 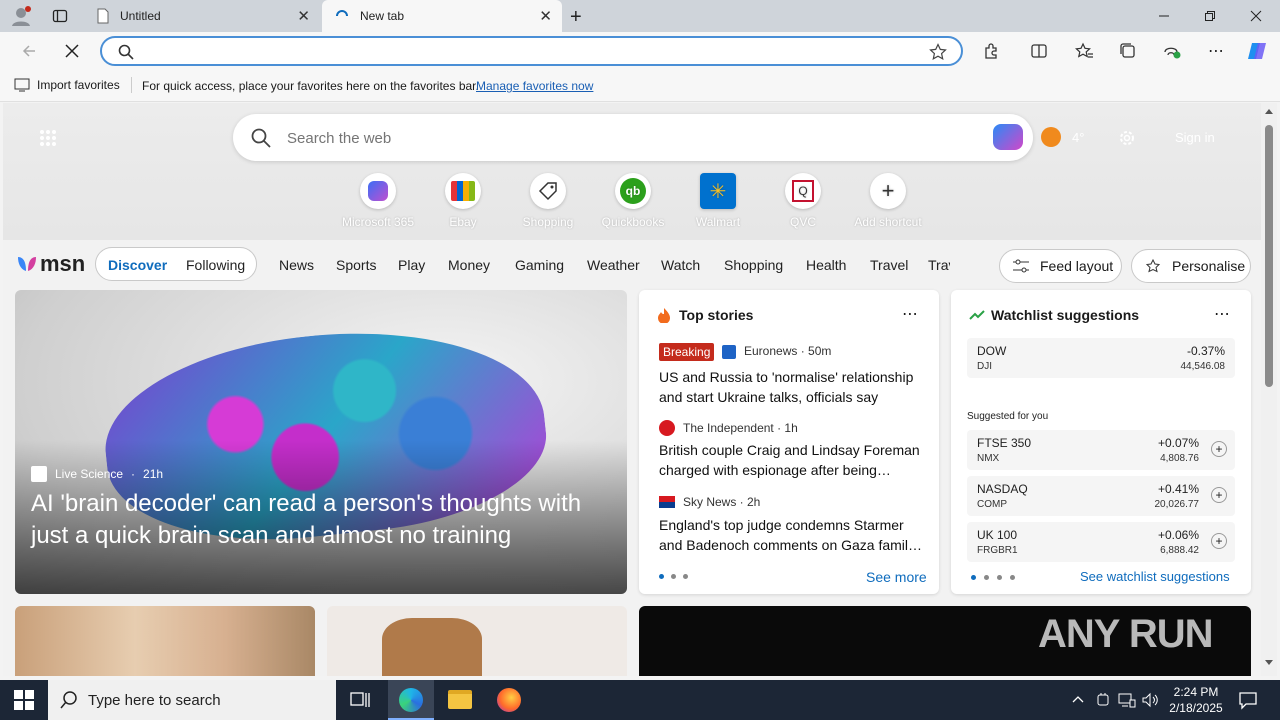 I want to click on apps-grid-icon, so click(x=48, y=138).